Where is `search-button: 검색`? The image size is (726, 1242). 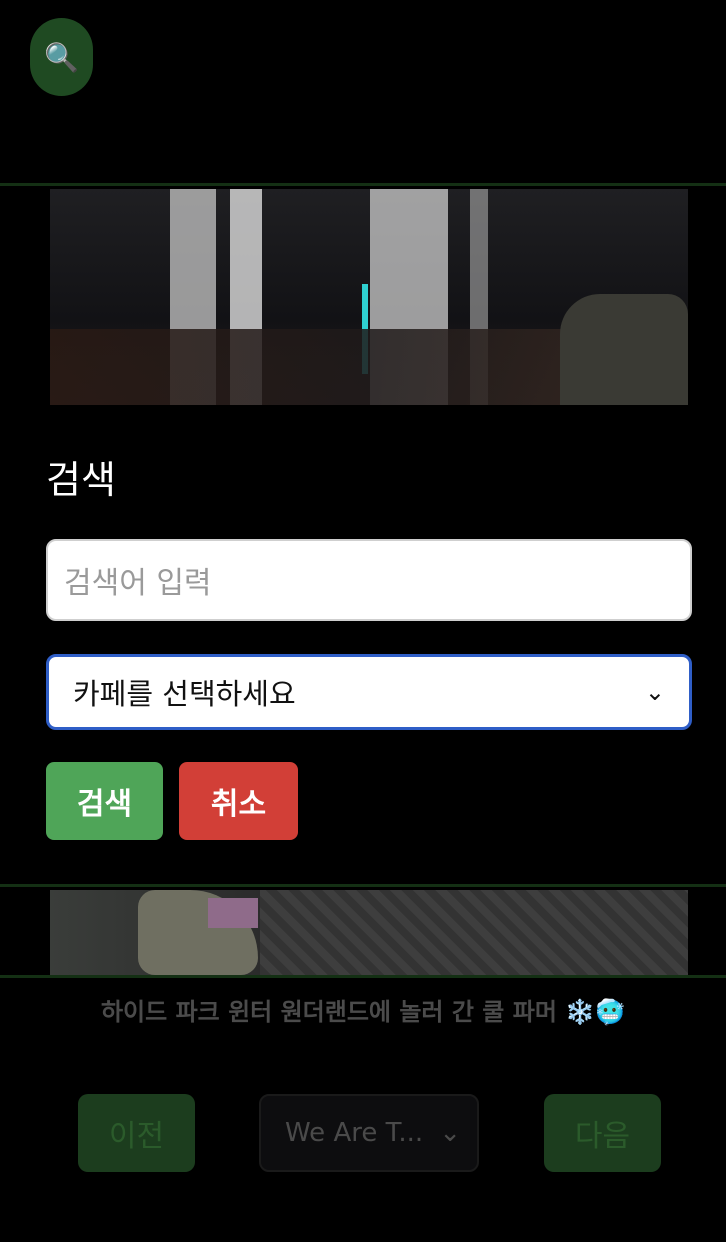 search-button: 검색 is located at coordinates (104, 801).